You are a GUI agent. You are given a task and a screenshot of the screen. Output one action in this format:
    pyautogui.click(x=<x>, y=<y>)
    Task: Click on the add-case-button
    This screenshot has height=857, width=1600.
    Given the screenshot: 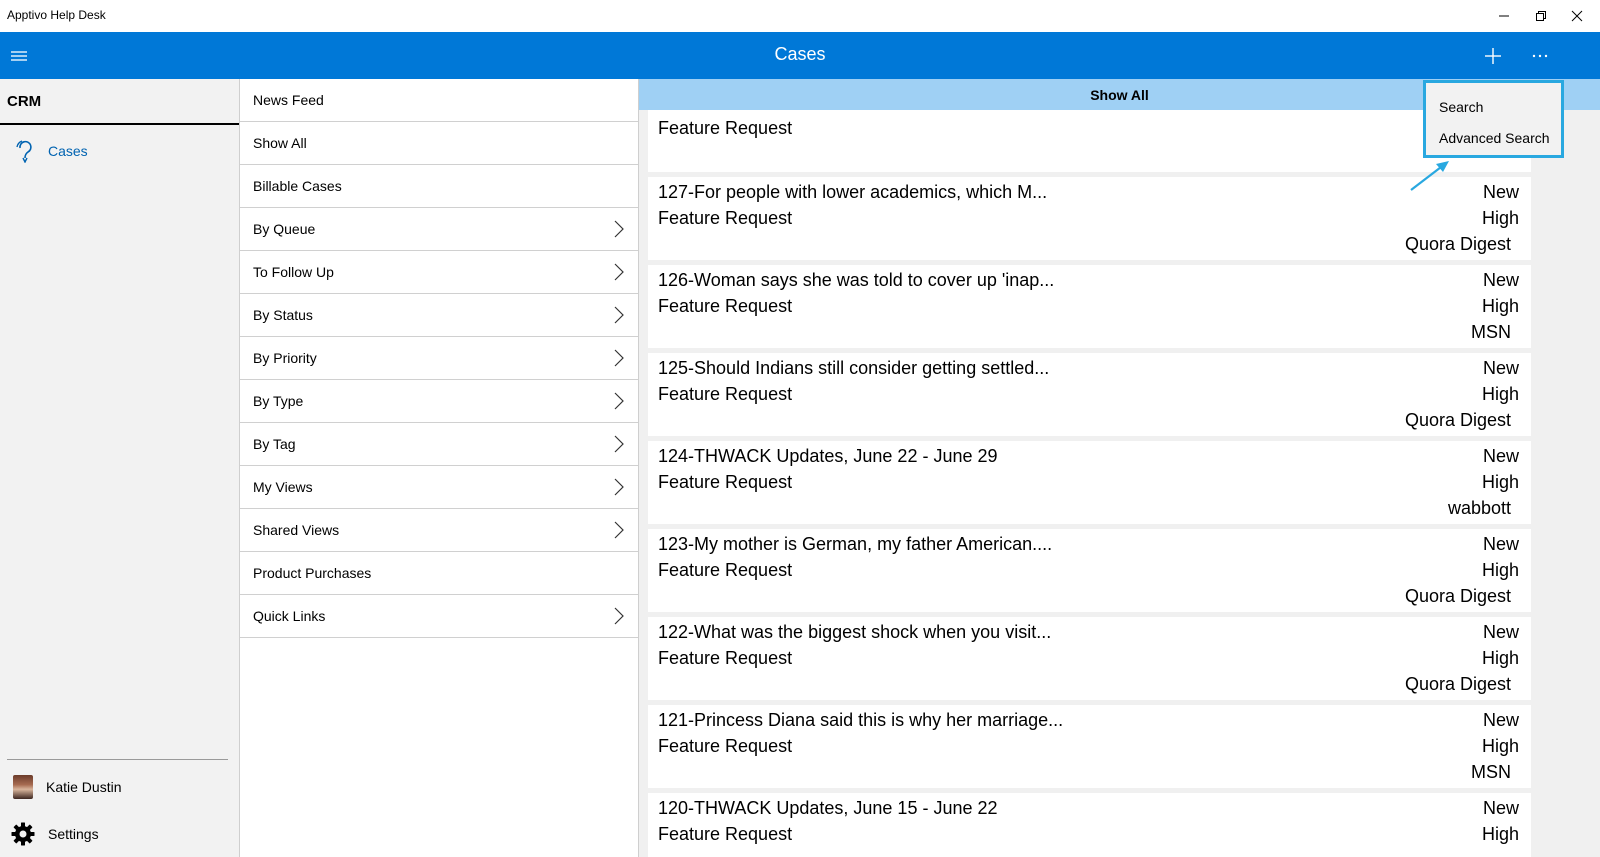 What is the action you would take?
    pyautogui.click(x=1493, y=55)
    